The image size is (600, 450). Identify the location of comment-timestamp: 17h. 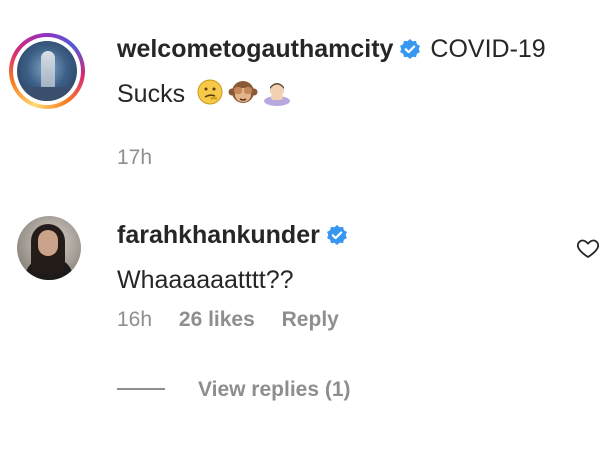
(135, 157).